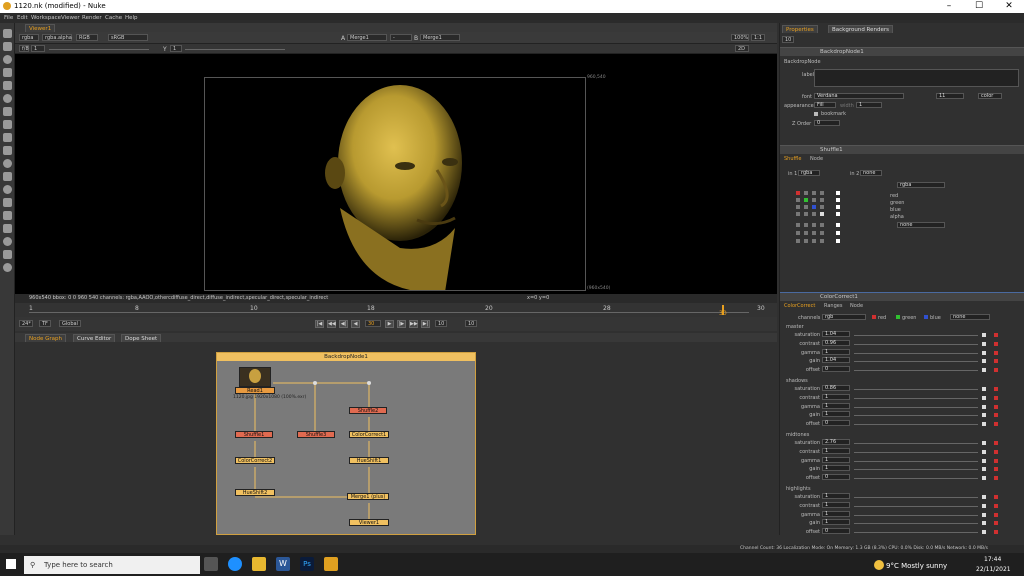 The image size is (1024, 576). What do you see at coordinates (825, 105) in the screenshot?
I see `appearance-dropdown: Fill` at bounding box center [825, 105].